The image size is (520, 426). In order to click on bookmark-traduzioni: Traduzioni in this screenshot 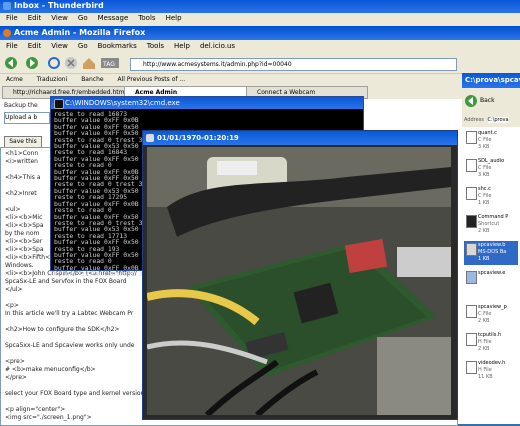, I will do `click(52, 79)`.